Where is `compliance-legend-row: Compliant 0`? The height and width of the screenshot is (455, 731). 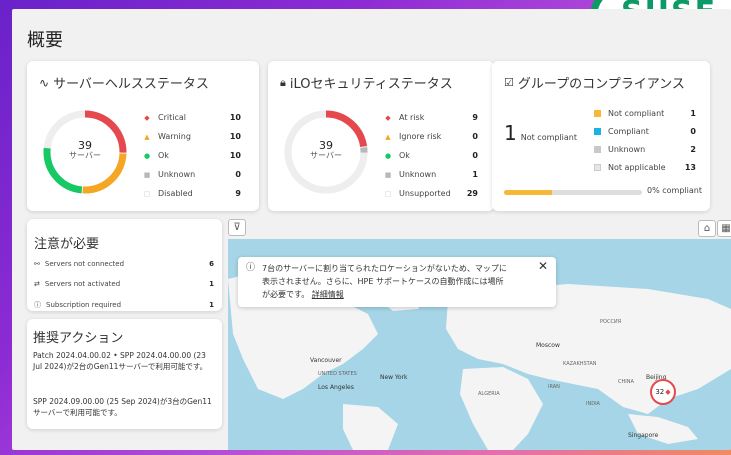 compliance-legend-row: Compliant 0 is located at coordinates (645, 131).